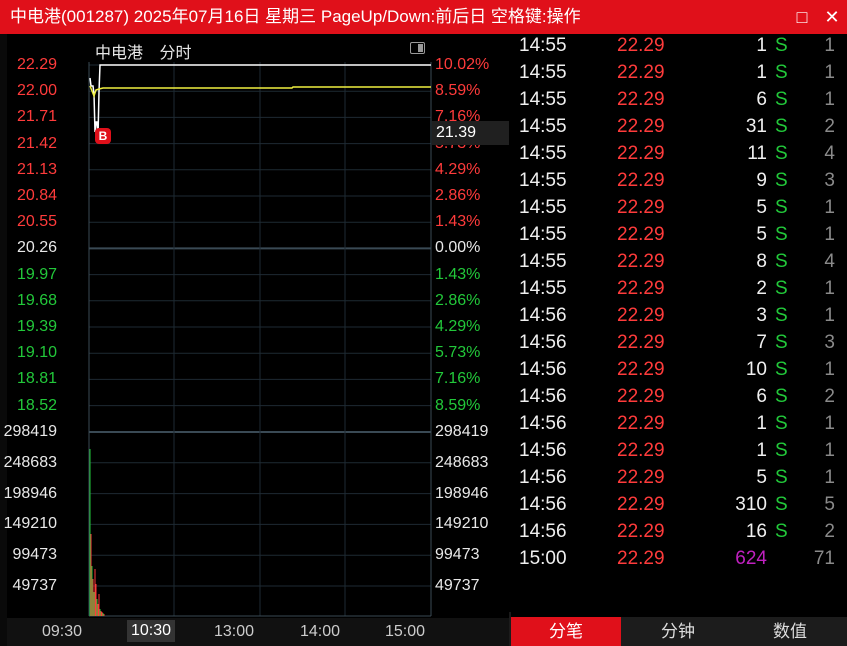  I want to click on current-price-box: 21.39, so click(471, 133).